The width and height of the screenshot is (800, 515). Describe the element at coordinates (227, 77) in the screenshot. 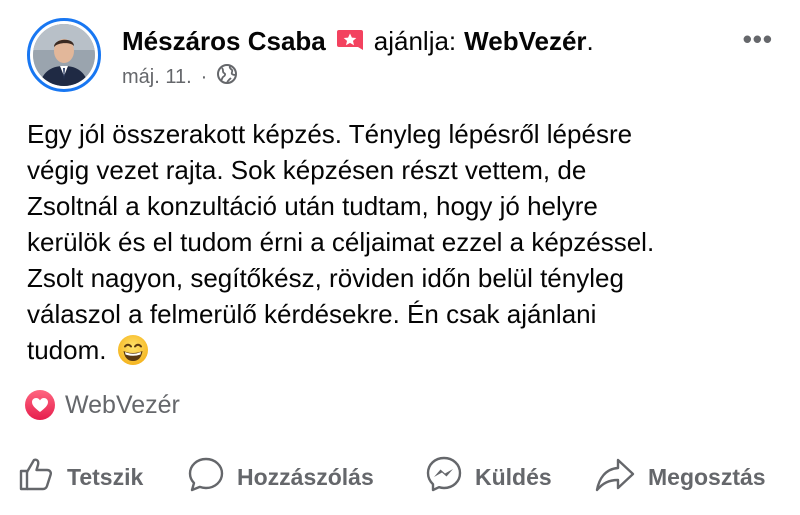

I see `globe-icon` at that location.